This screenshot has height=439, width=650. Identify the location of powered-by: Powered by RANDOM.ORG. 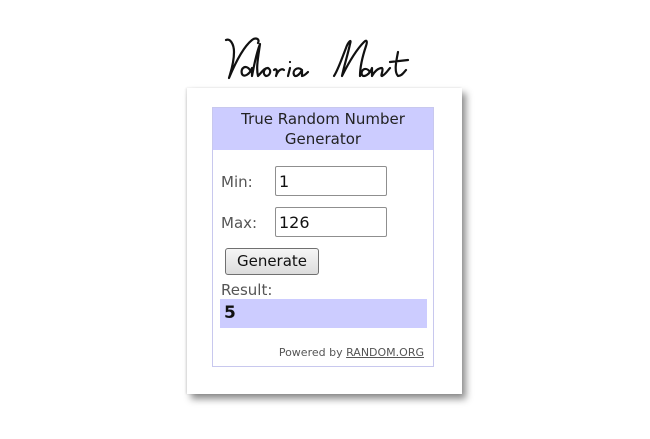
(351, 352).